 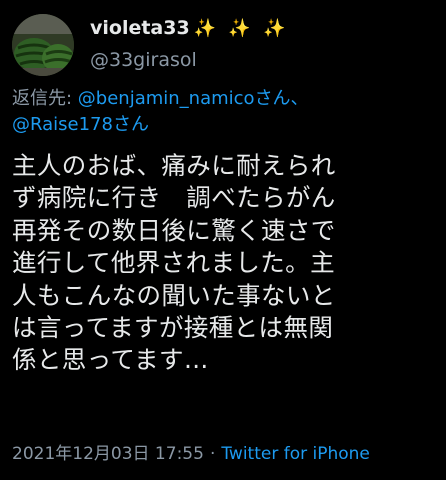 What do you see at coordinates (173, 328) in the screenshot?
I see `tweet-text-line: は言ってますが接種とは無関` at bounding box center [173, 328].